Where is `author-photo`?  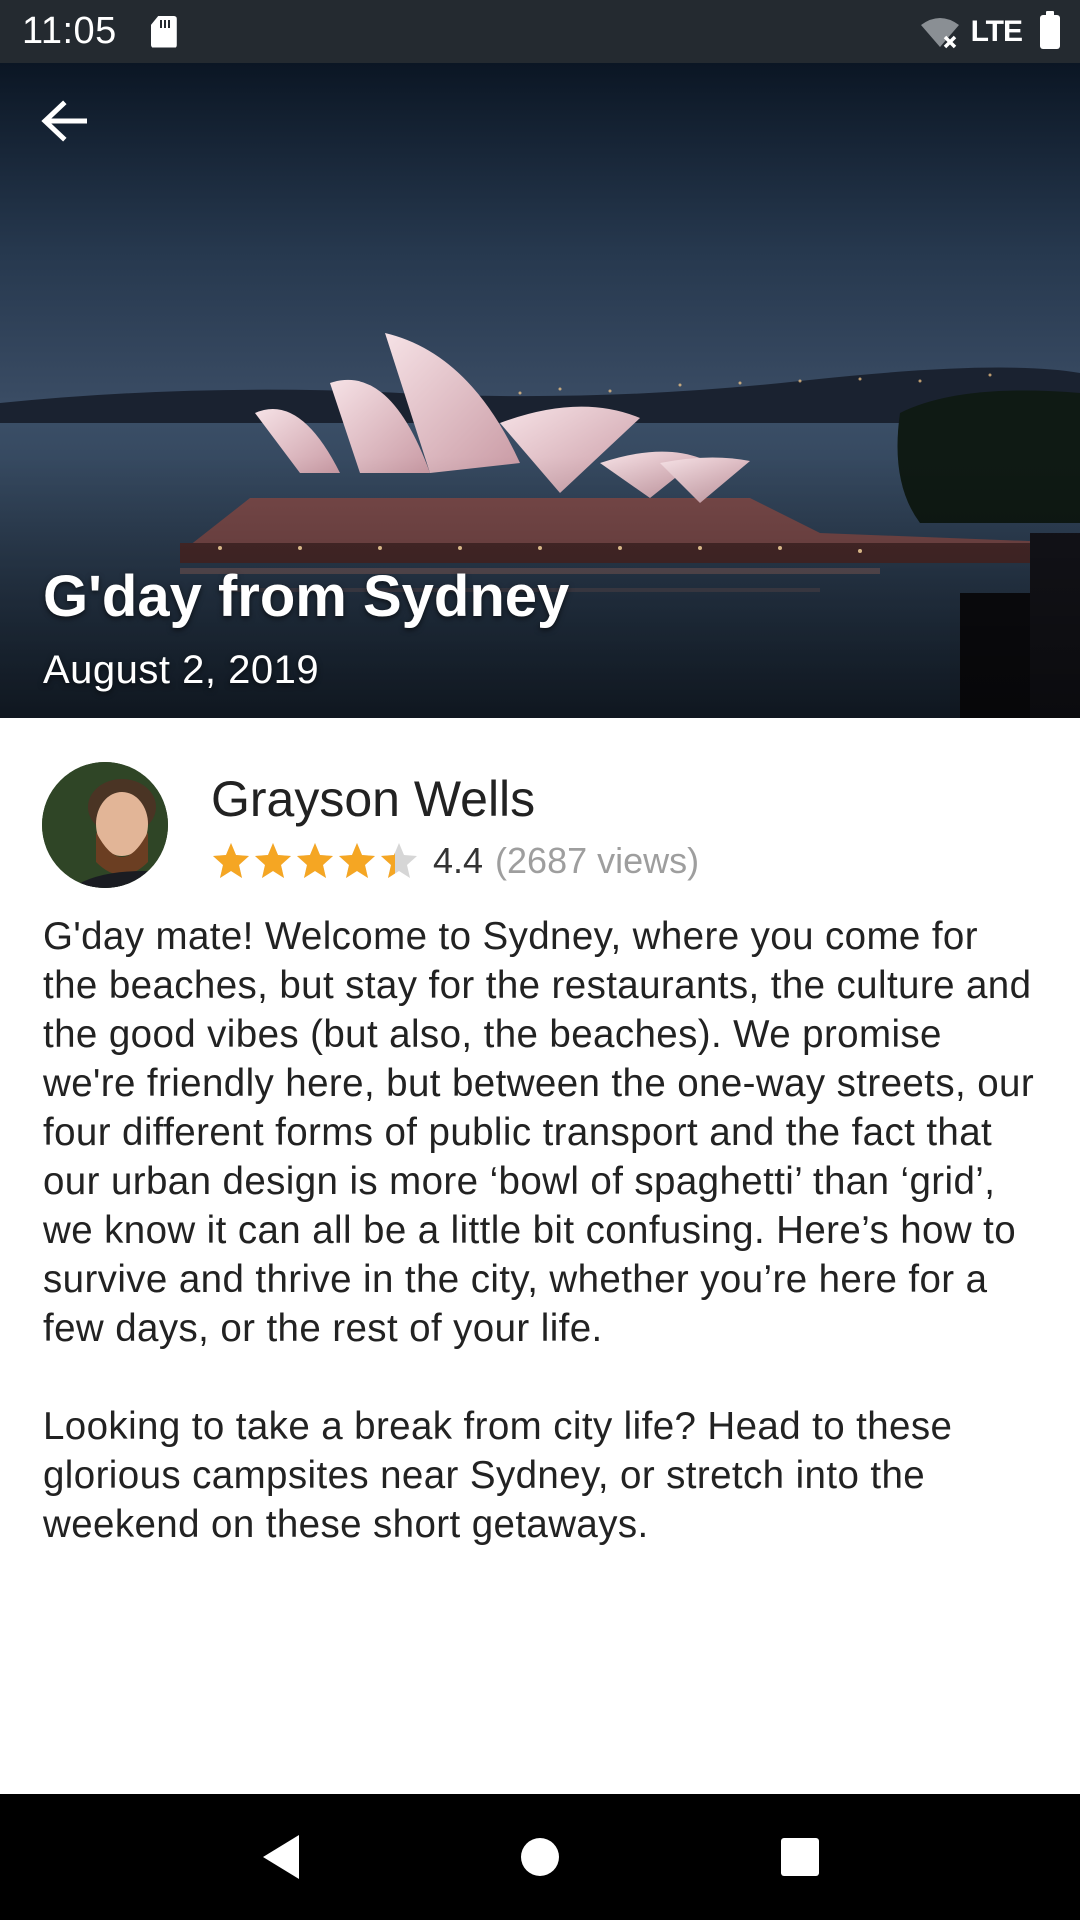 author-photo is located at coordinates (105, 825).